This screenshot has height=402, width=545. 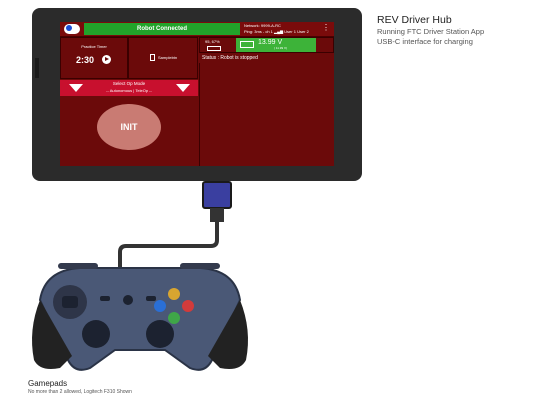 What do you see at coordinates (96, 334) in the screenshot?
I see `left-stick` at bounding box center [96, 334].